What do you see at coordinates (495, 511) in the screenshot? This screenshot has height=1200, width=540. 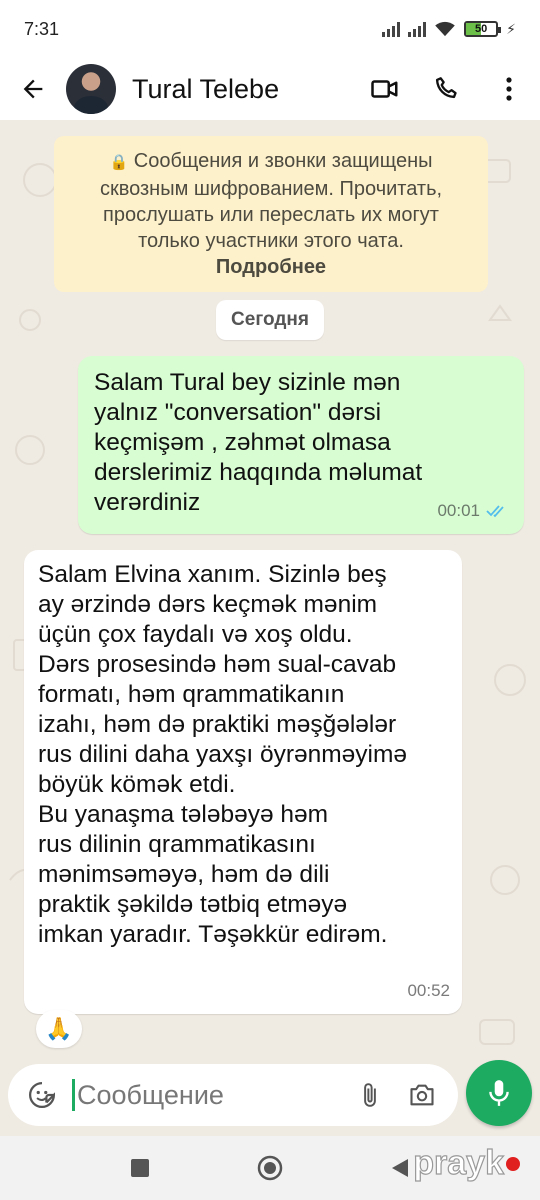 I see `read-receipt-icon` at bounding box center [495, 511].